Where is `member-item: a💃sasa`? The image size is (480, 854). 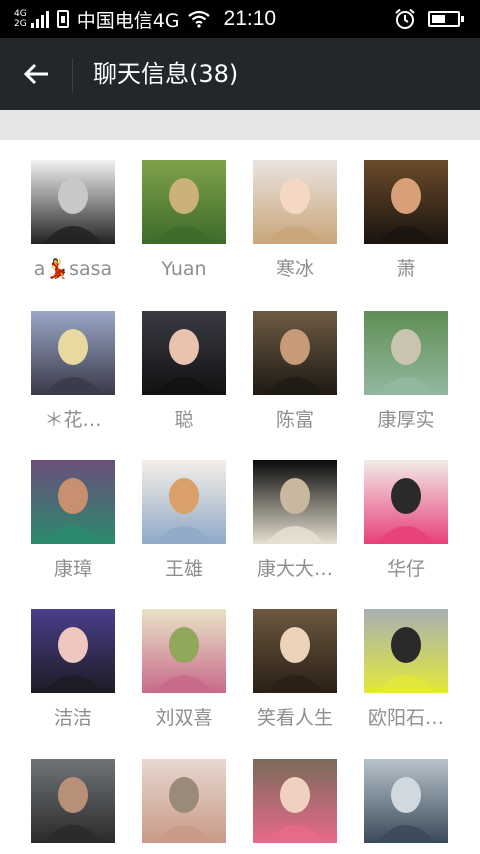
member-item: a💃sasa is located at coordinates (73, 221).